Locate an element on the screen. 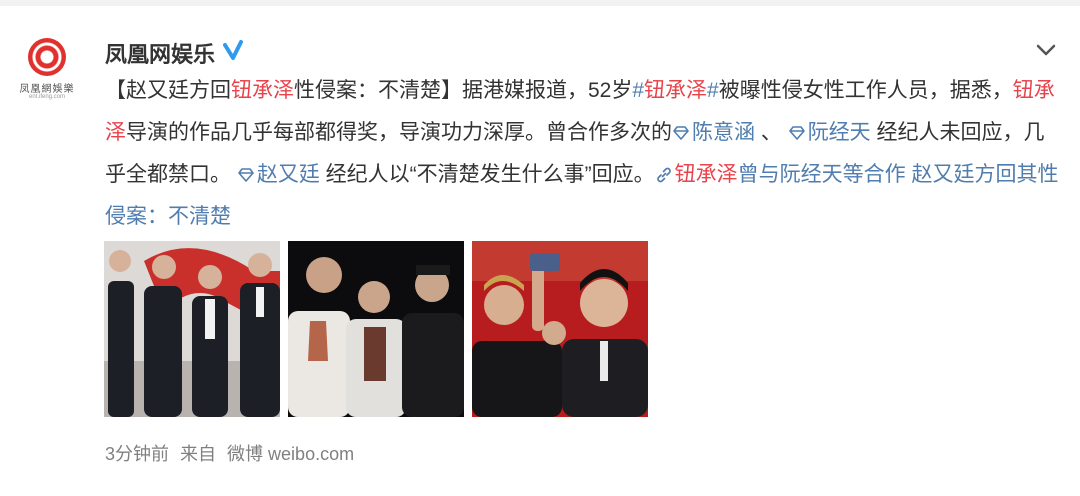 Image resolution: width=1080 pixels, height=496 pixels. top-divider is located at coordinates (540, 3).